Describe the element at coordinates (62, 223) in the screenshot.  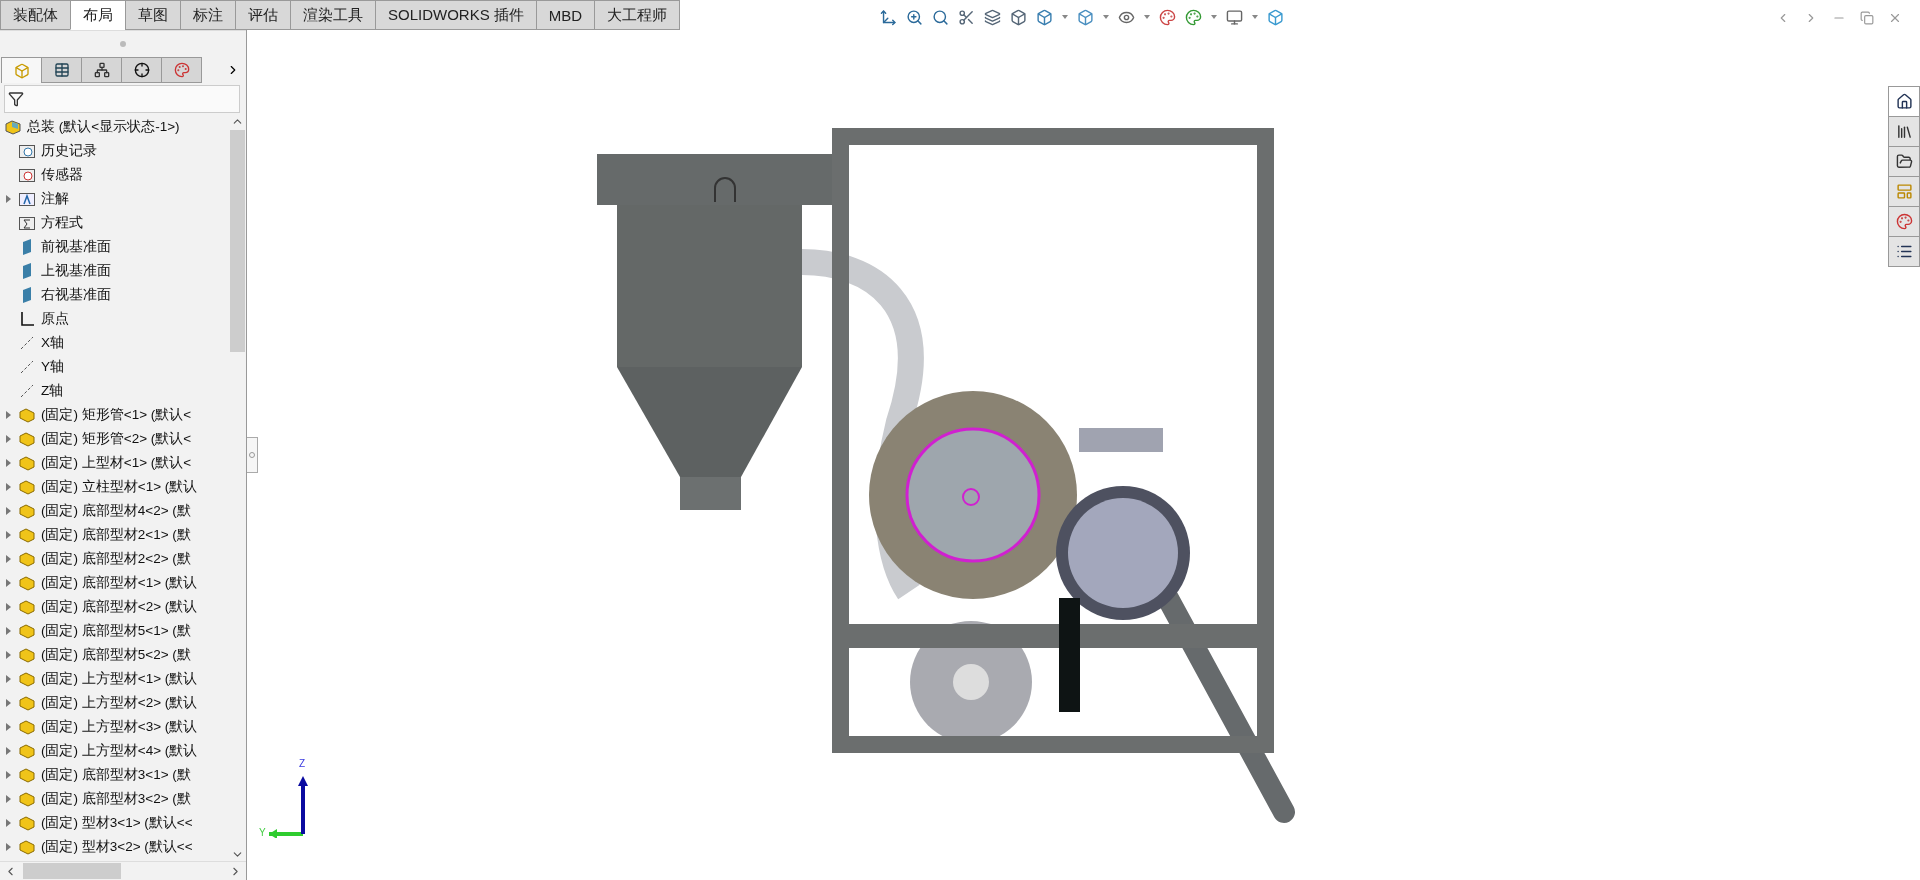
I see `tree-item: 方程式` at that location.